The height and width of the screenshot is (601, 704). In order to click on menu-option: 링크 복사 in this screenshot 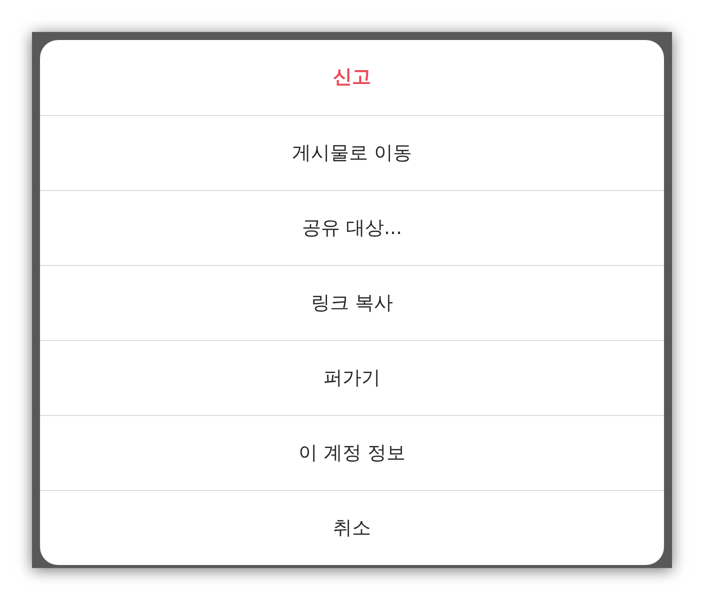, I will do `click(352, 302)`.